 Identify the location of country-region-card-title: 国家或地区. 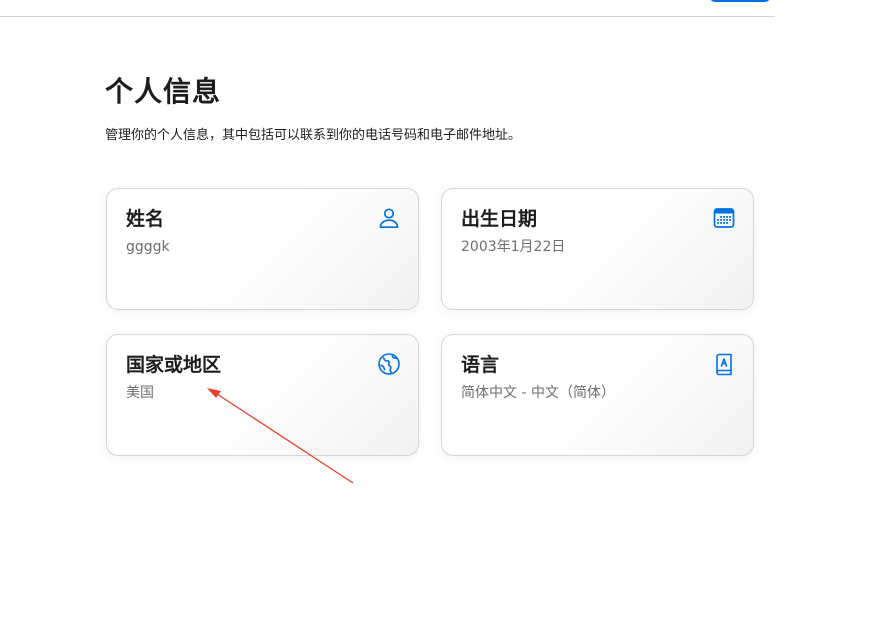
(174, 365).